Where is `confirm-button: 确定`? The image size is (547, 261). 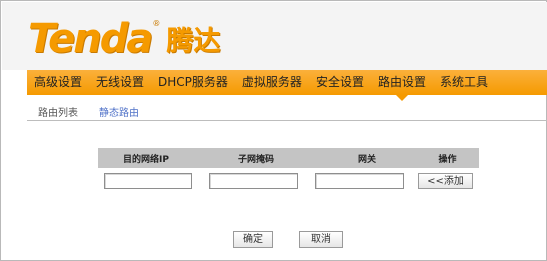 confirm-button: 确定 is located at coordinates (253, 239).